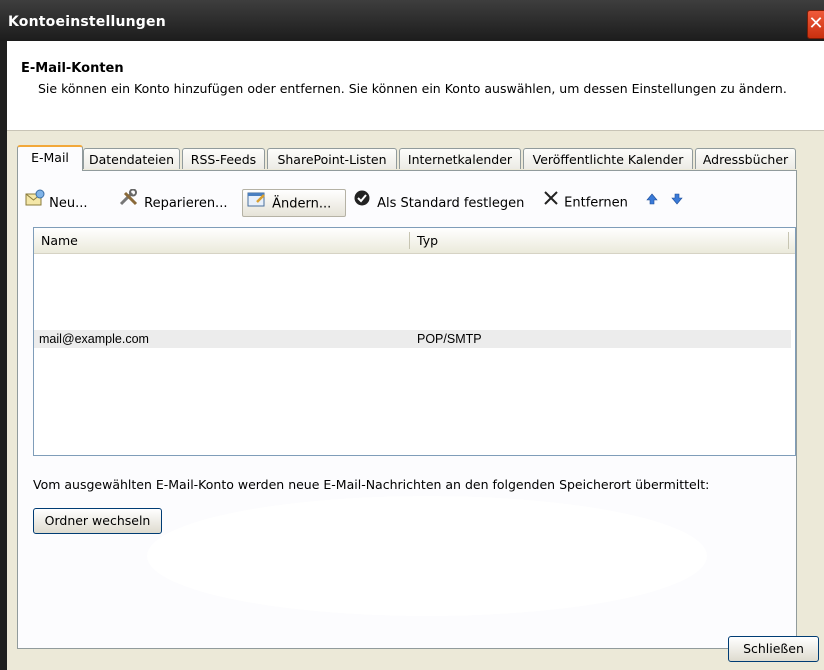  I want to click on account-name-cell: mail@example.com, so click(94, 339).